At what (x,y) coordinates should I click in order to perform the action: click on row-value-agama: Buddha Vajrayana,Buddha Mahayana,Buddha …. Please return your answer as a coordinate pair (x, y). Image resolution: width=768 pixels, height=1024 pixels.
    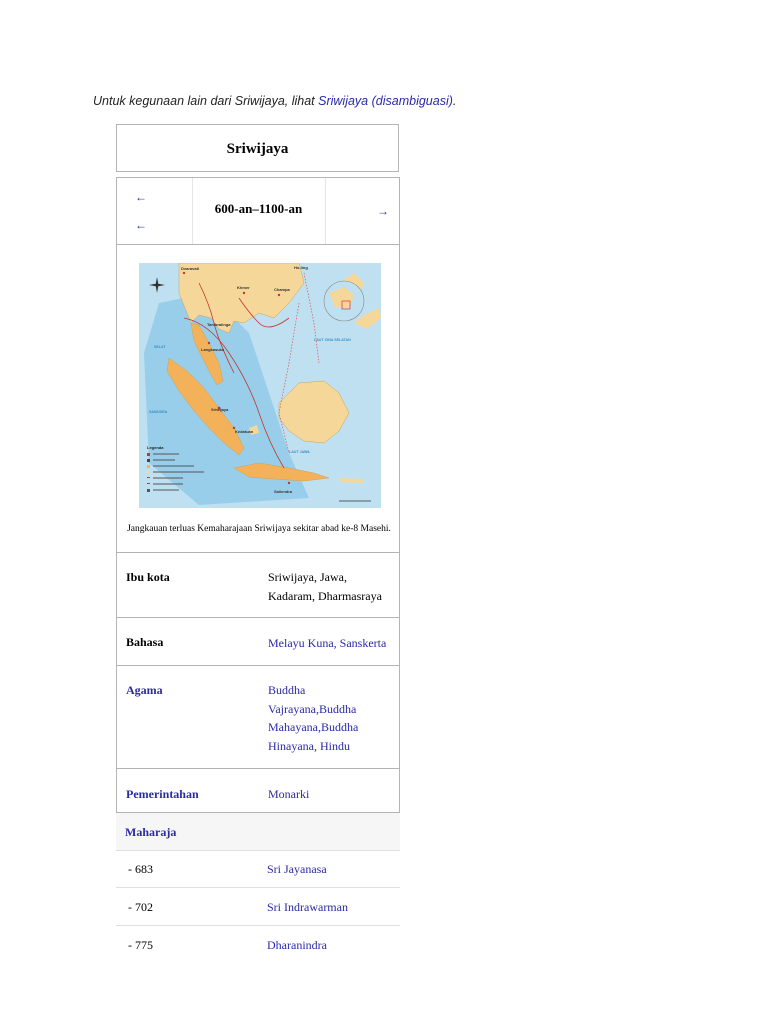
    Looking at the image, I should click on (313, 718).